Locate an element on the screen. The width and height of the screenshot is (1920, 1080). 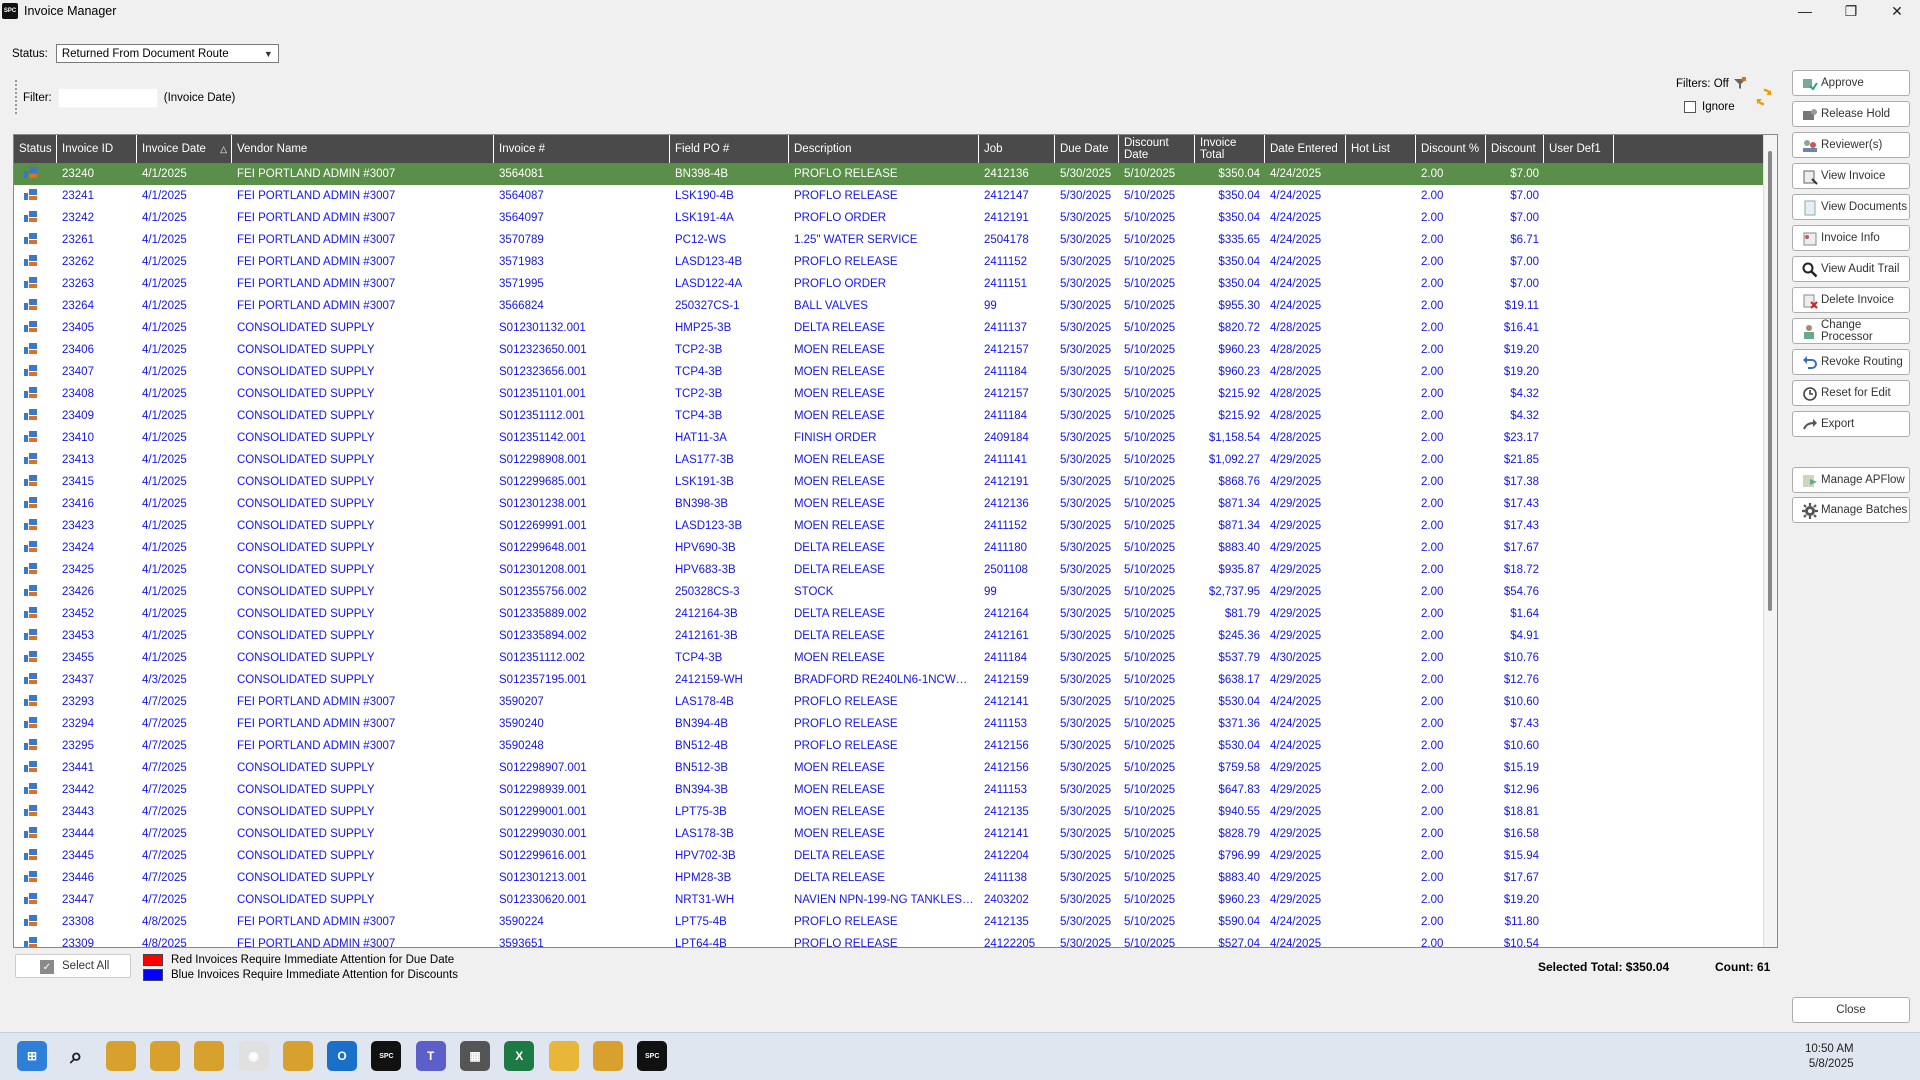
taskbar-start-icon: ⊞ is located at coordinates (32, 1056).